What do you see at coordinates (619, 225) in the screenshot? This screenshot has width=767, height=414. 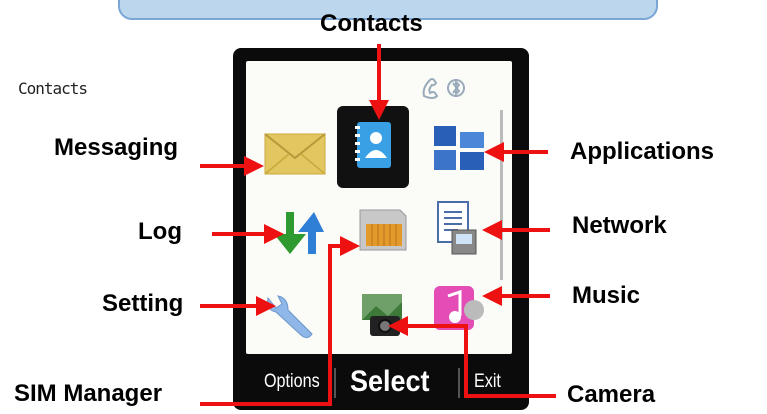 I see `callout-network: Network` at bounding box center [619, 225].